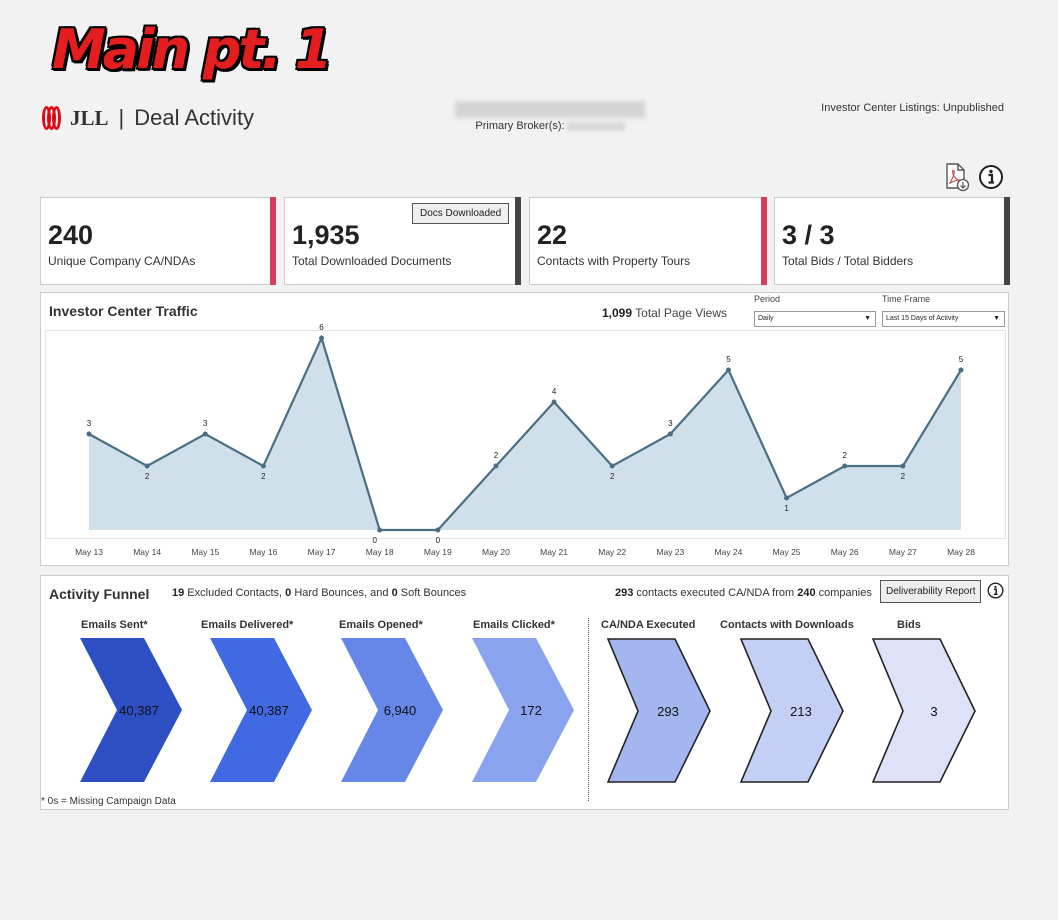 The image size is (1058, 920). What do you see at coordinates (122, 261) in the screenshot?
I see `kpi-label: Unique Company CA/NDAs` at bounding box center [122, 261].